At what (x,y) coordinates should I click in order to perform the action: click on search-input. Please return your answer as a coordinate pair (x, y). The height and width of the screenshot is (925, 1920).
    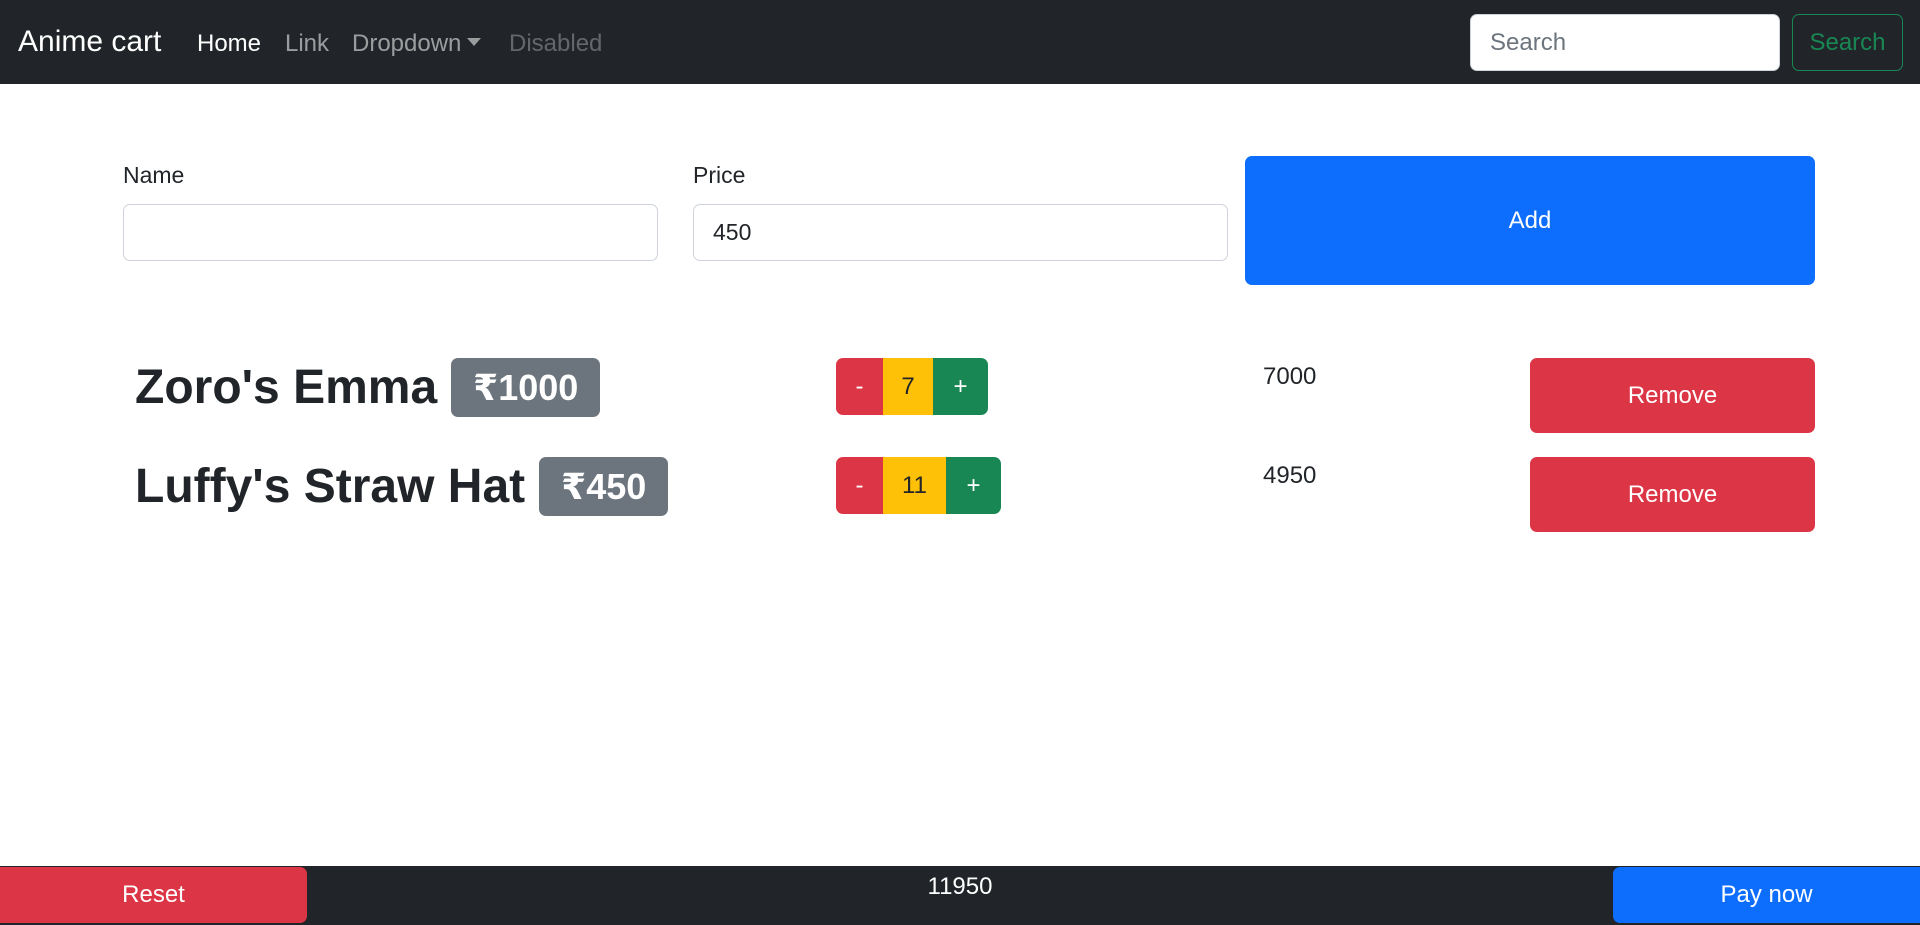
    Looking at the image, I should click on (1625, 42).